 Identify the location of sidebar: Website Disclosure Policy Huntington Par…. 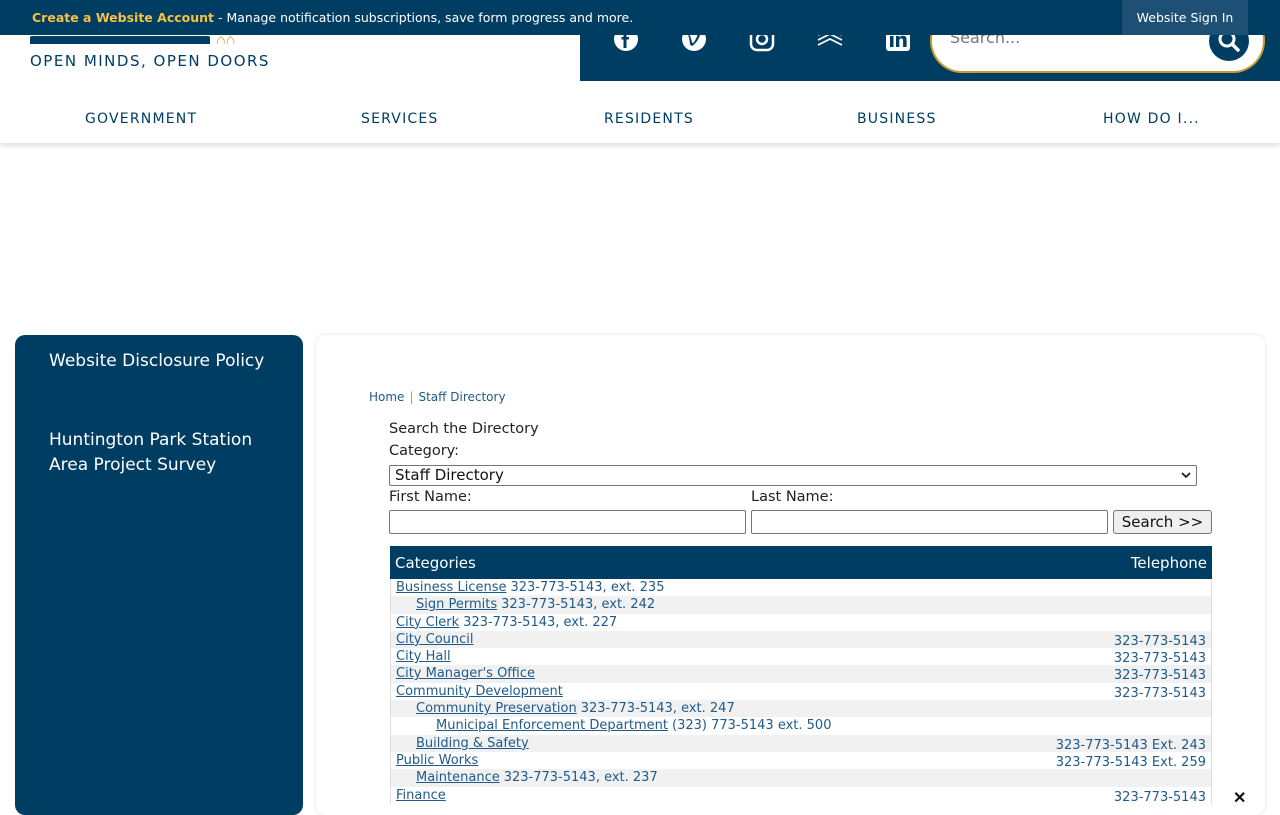
(159, 575).